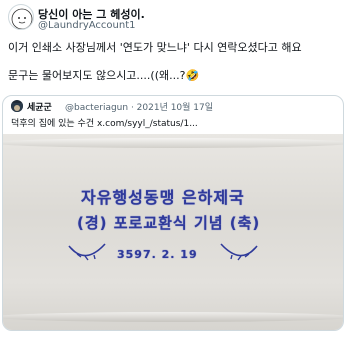 The width and height of the screenshot is (360, 339). What do you see at coordinates (180, 18) in the screenshot?
I see `tweet-header: 당신이 아는 그 헤성이. @LaundryAccount1` at bounding box center [180, 18].